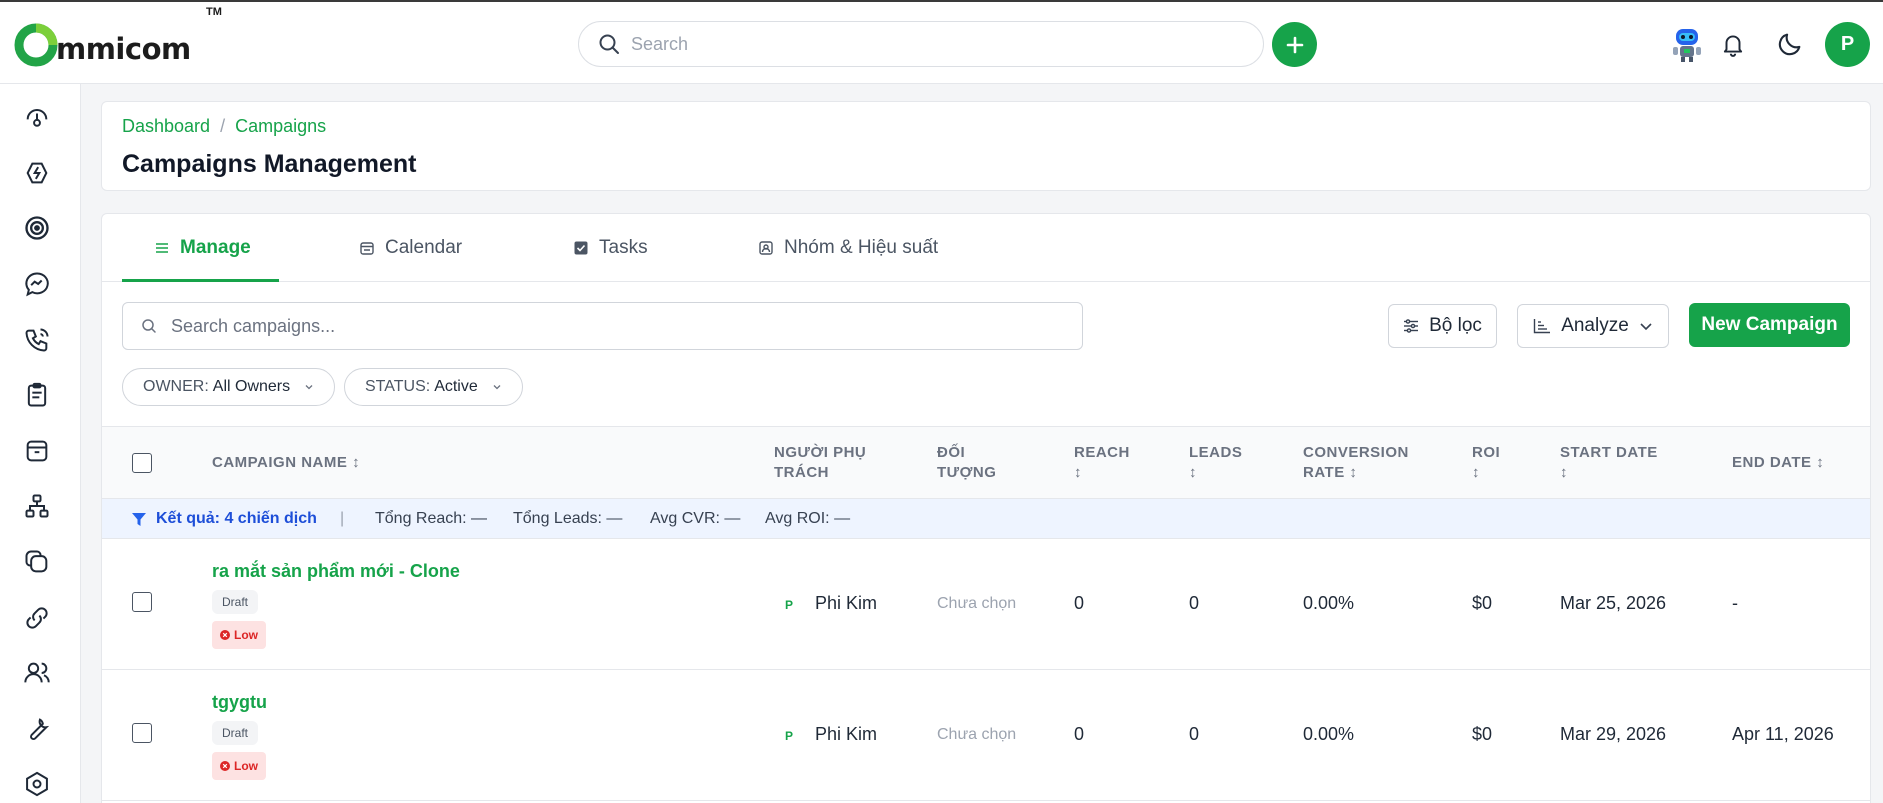 This screenshot has width=1883, height=803. Describe the element at coordinates (1442, 326) in the screenshot. I see `filter-button: Bộ lọc` at that location.